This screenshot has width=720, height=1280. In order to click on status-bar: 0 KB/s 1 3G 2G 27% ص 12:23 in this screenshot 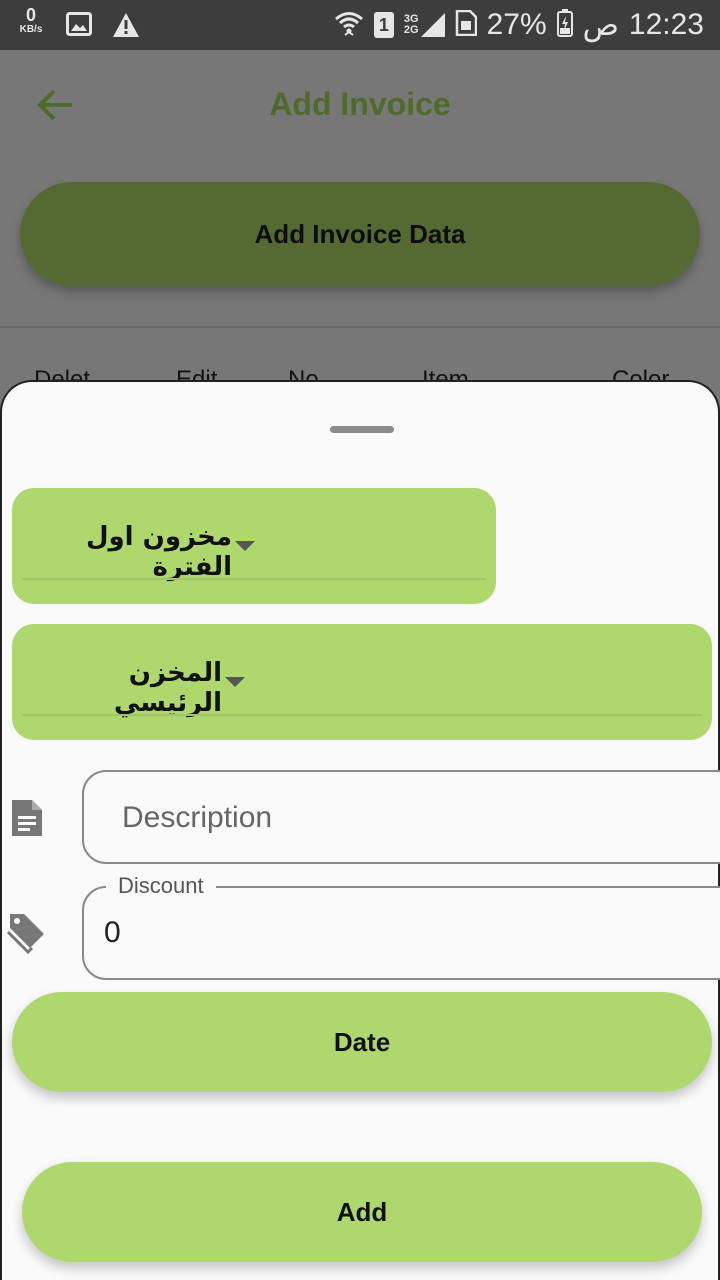, I will do `click(360, 25)`.